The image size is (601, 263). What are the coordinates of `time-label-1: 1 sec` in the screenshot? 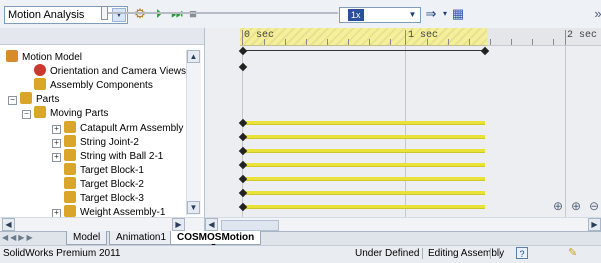 It's located at (423, 35).